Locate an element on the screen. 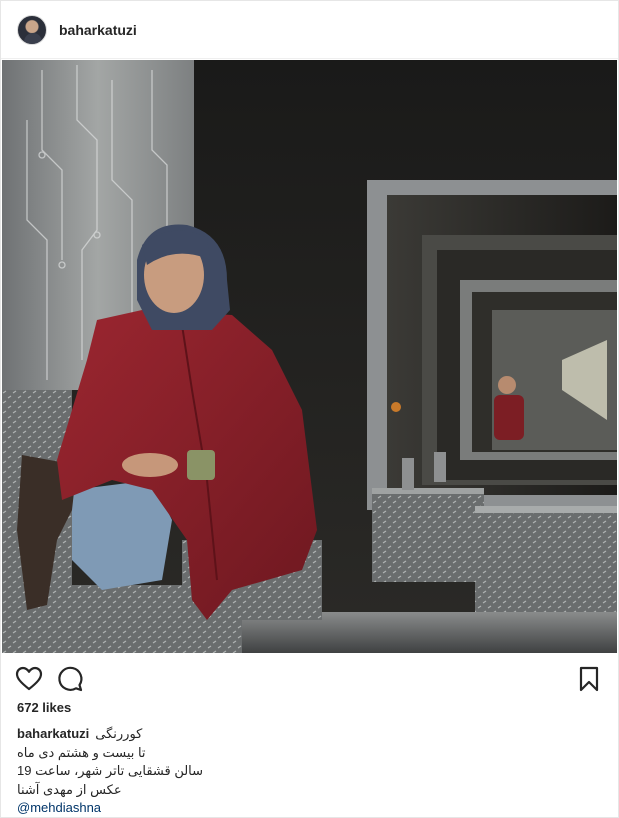 The height and width of the screenshot is (818, 619). post-header: baharkatuzi is located at coordinates (309, 30).